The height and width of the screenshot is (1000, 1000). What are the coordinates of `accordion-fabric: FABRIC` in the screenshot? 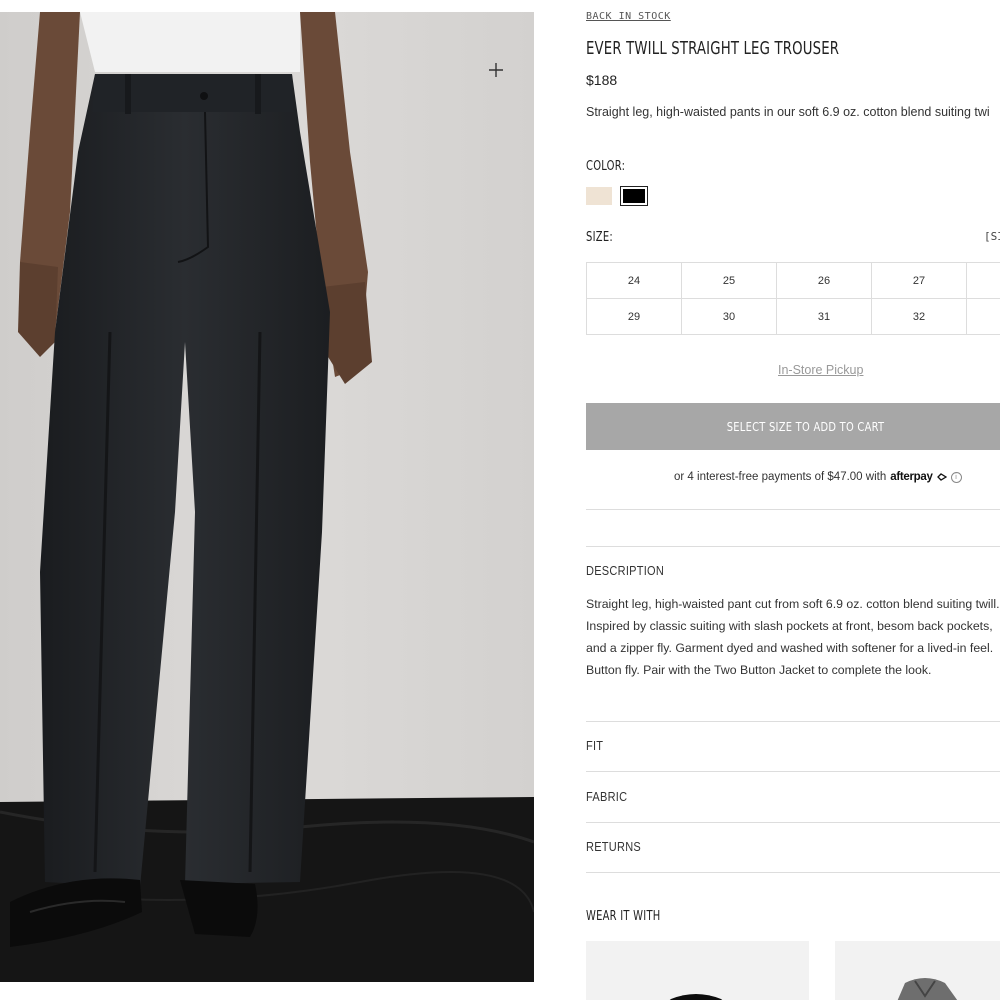 It's located at (793, 797).